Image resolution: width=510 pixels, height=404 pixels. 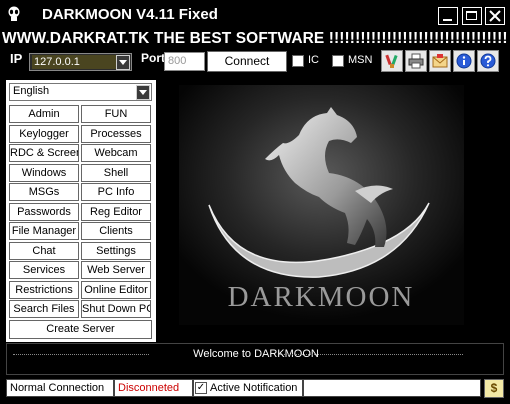 I want to click on function-button-msgs: MSGs, so click(x=44, y=192).